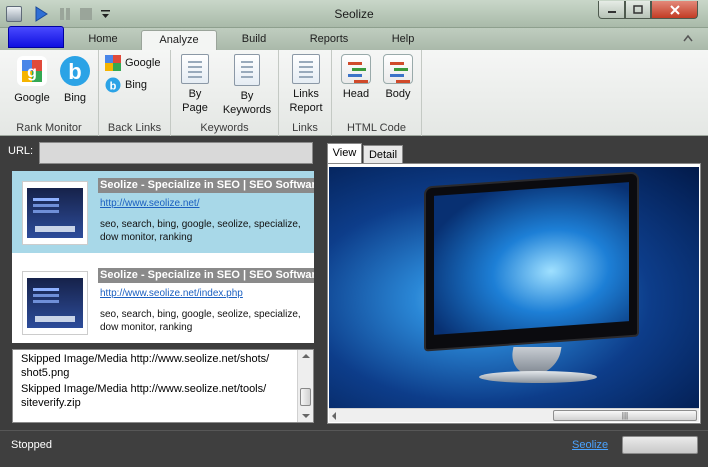 The width and height of the screenshot is (708, 467). I want to click on group-label-rank-monitor: Rank Monitor, so click(49, 128).